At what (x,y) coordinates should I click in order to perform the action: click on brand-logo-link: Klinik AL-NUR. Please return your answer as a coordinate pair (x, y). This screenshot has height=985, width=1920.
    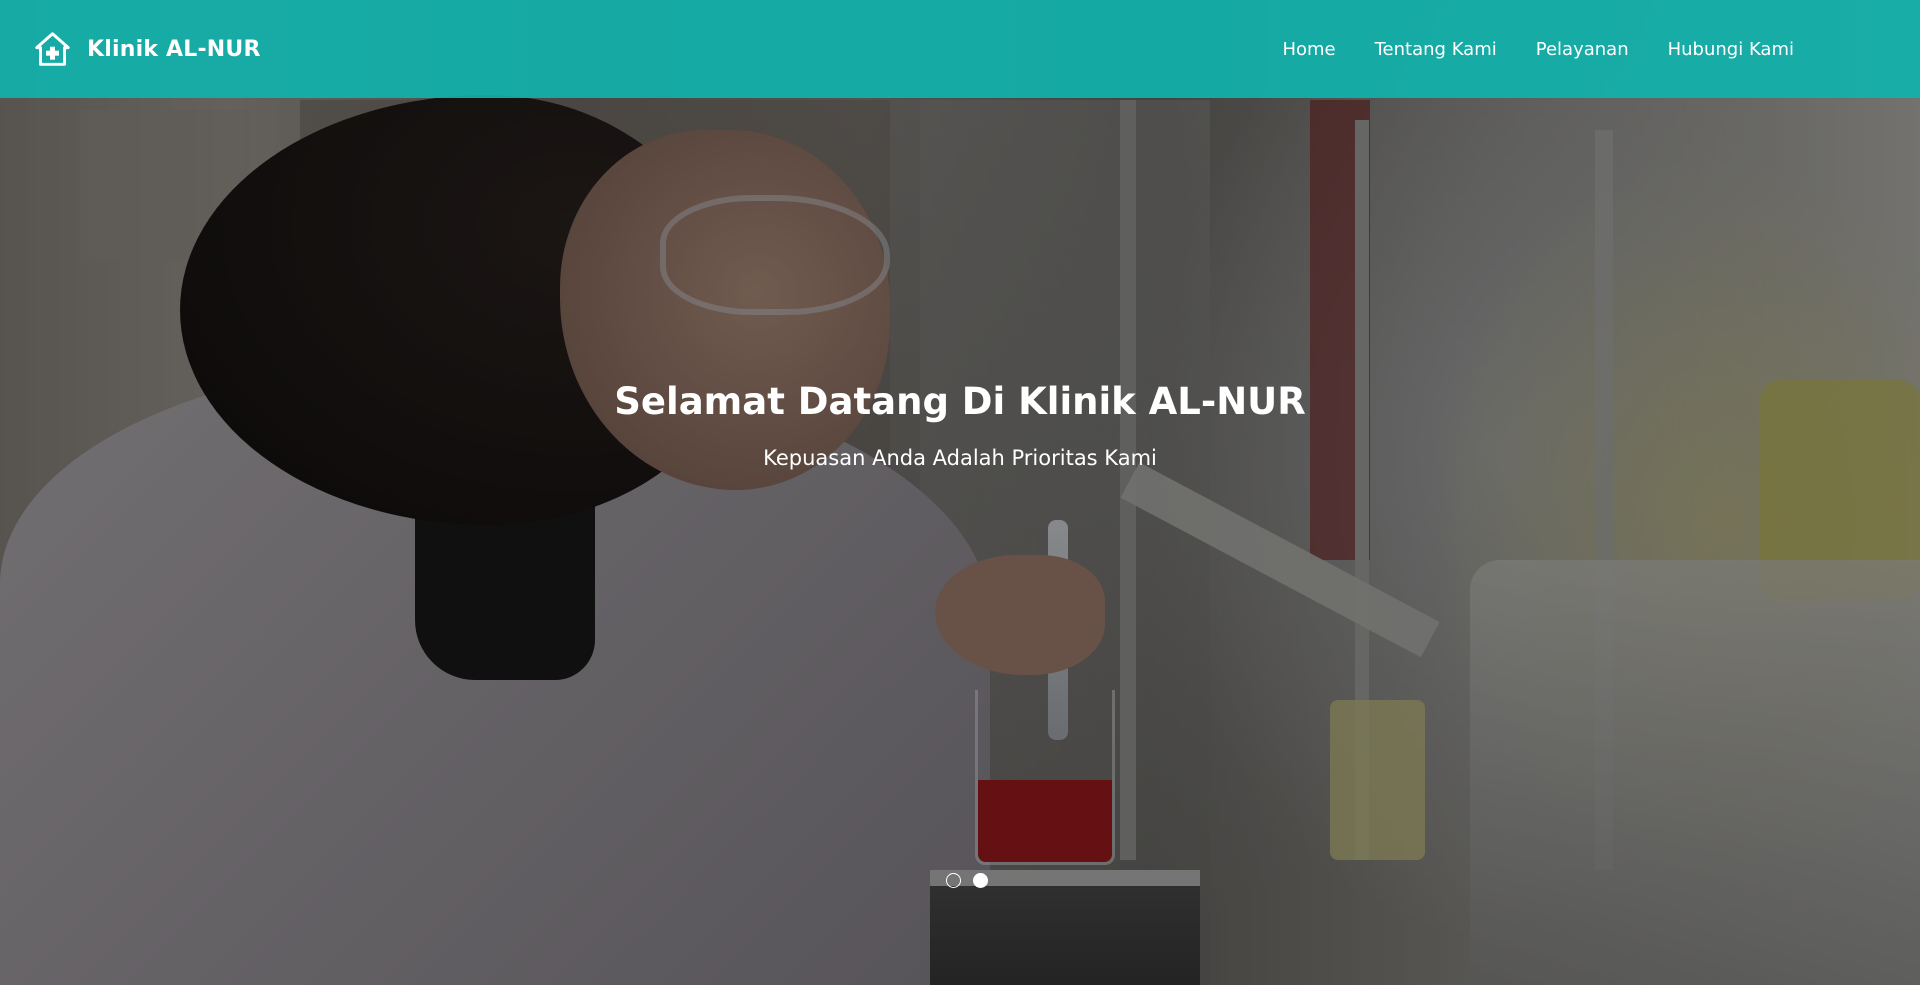
    Looking at the image, I should click on (147, 49).